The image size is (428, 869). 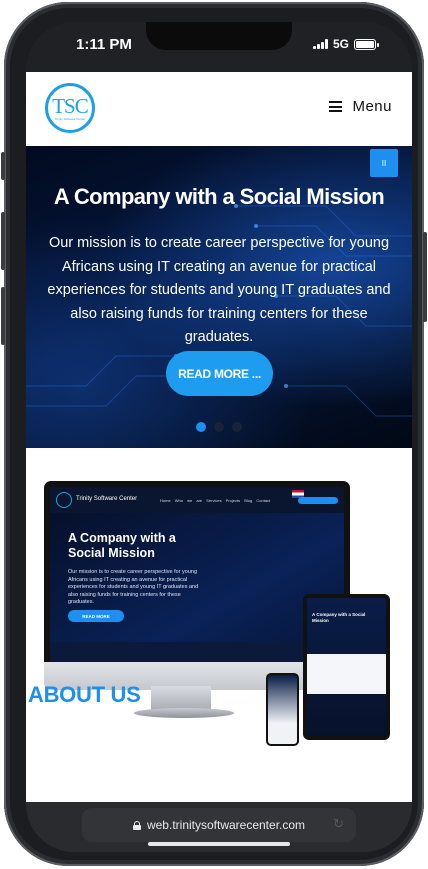 I want to click on menu-button: Menu, so click(x=360, y=106).